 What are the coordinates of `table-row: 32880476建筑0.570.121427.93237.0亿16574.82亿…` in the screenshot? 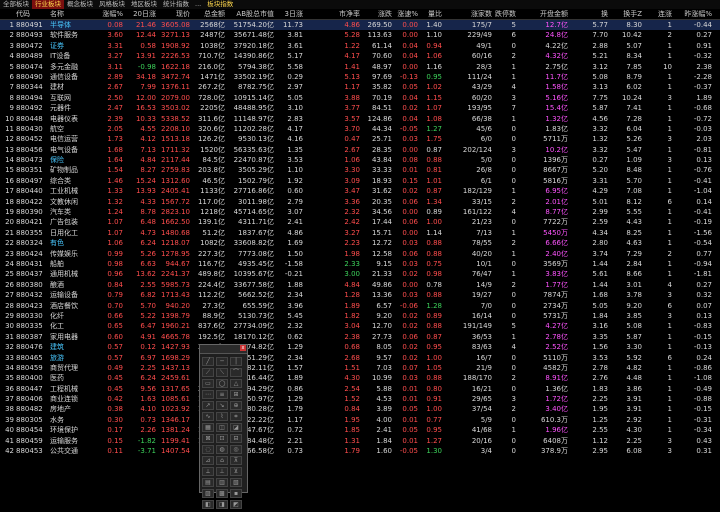 It's located at (360, 347).